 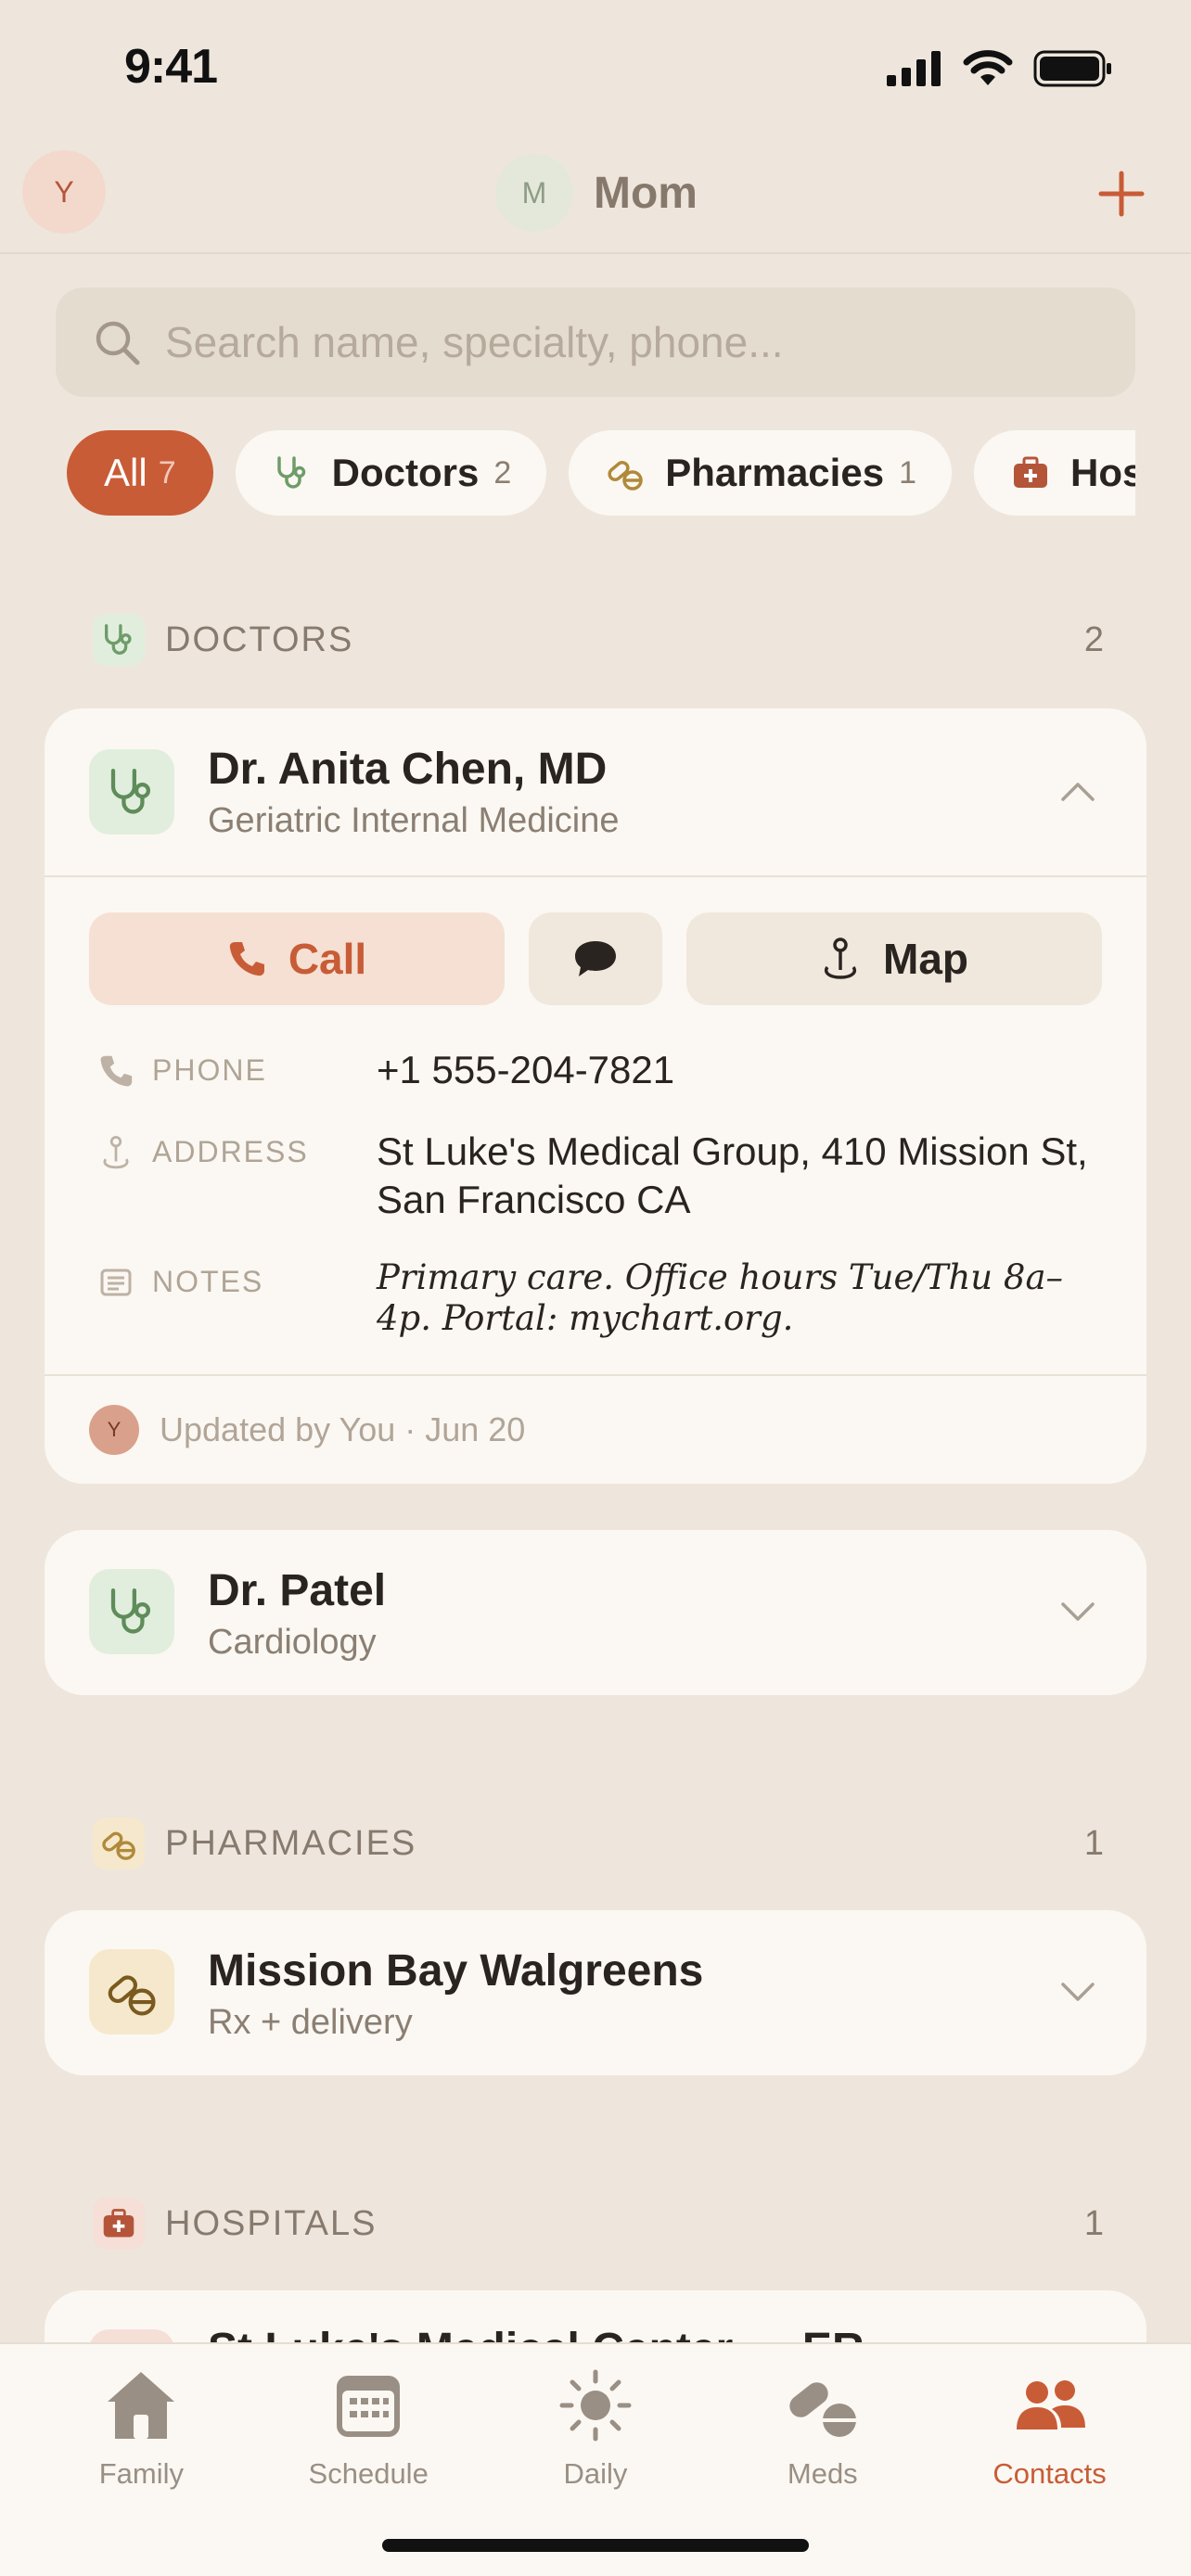 What do you see at coordinates (595, 958) in the screenshot?
I see `message-button` at bounding box center [595, 958].